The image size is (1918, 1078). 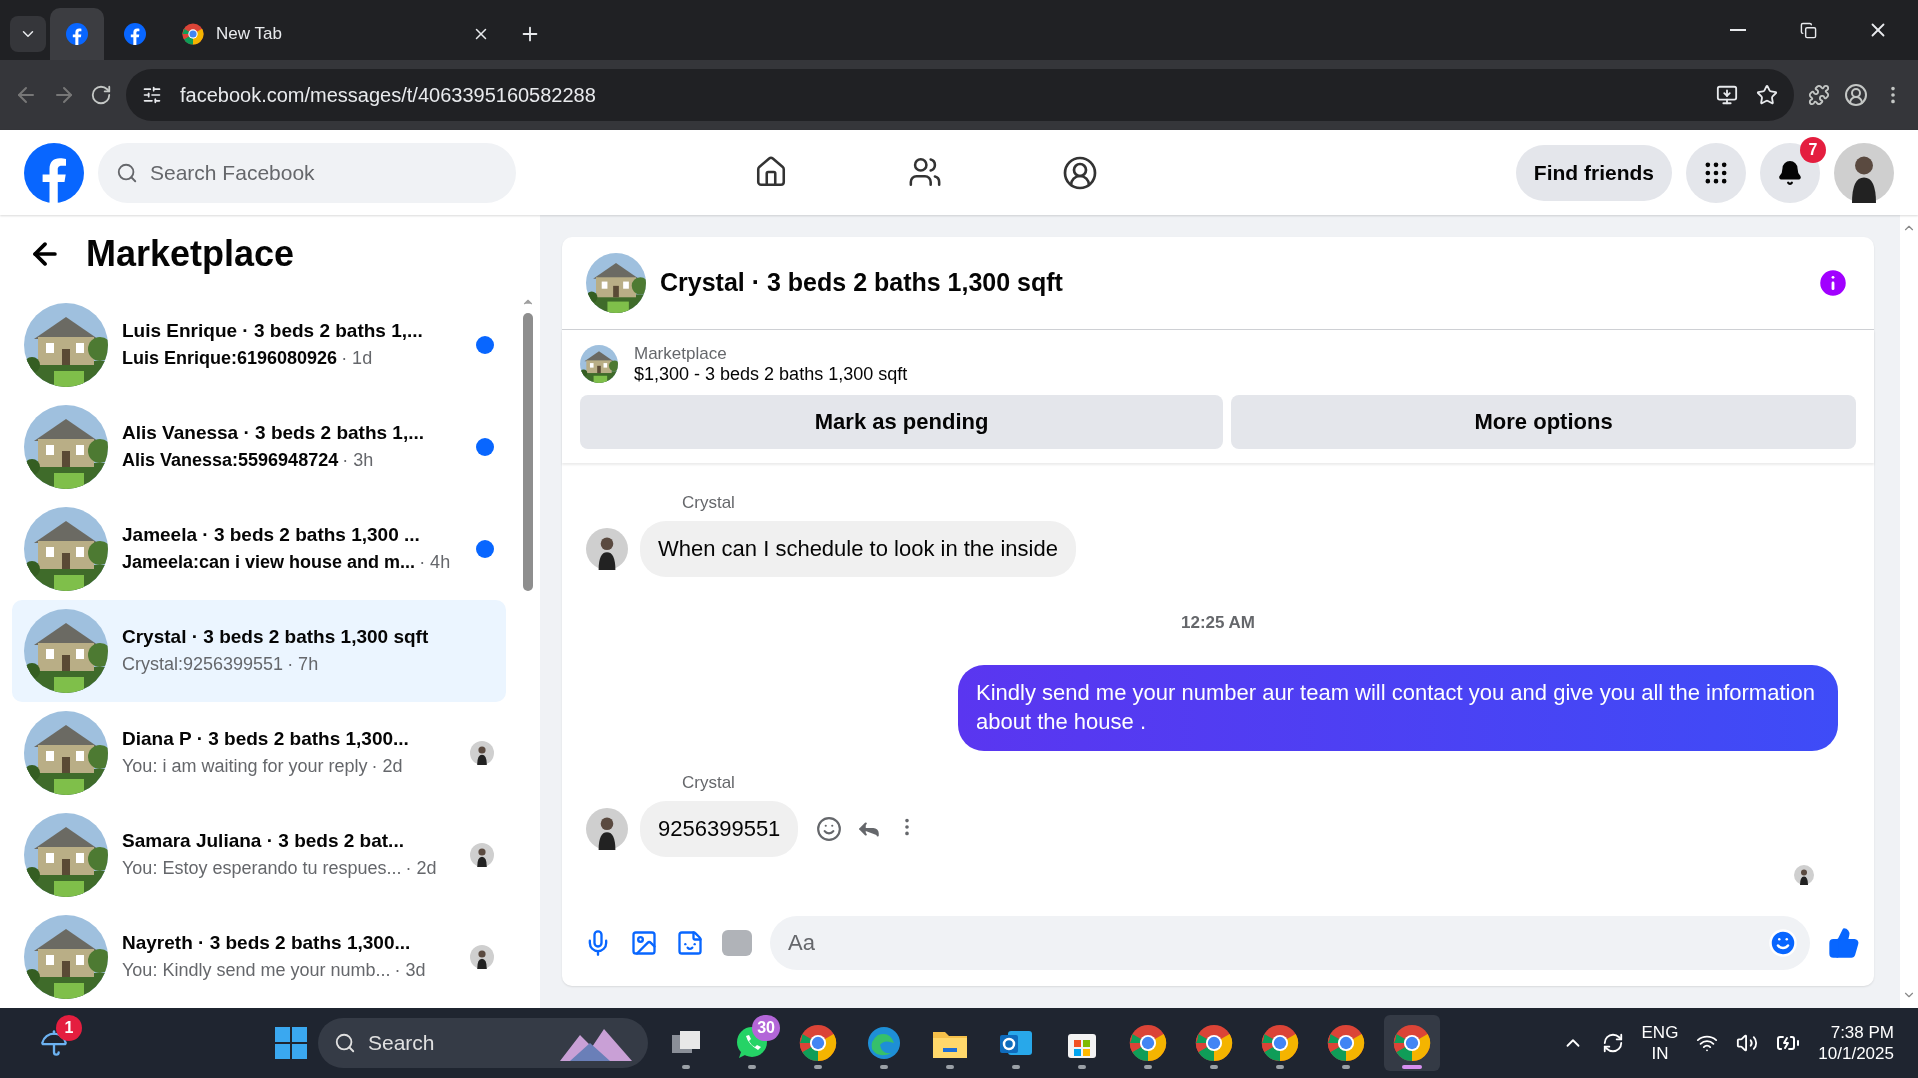 I want to click on action-button: More options, so click(x=1543, y=421).